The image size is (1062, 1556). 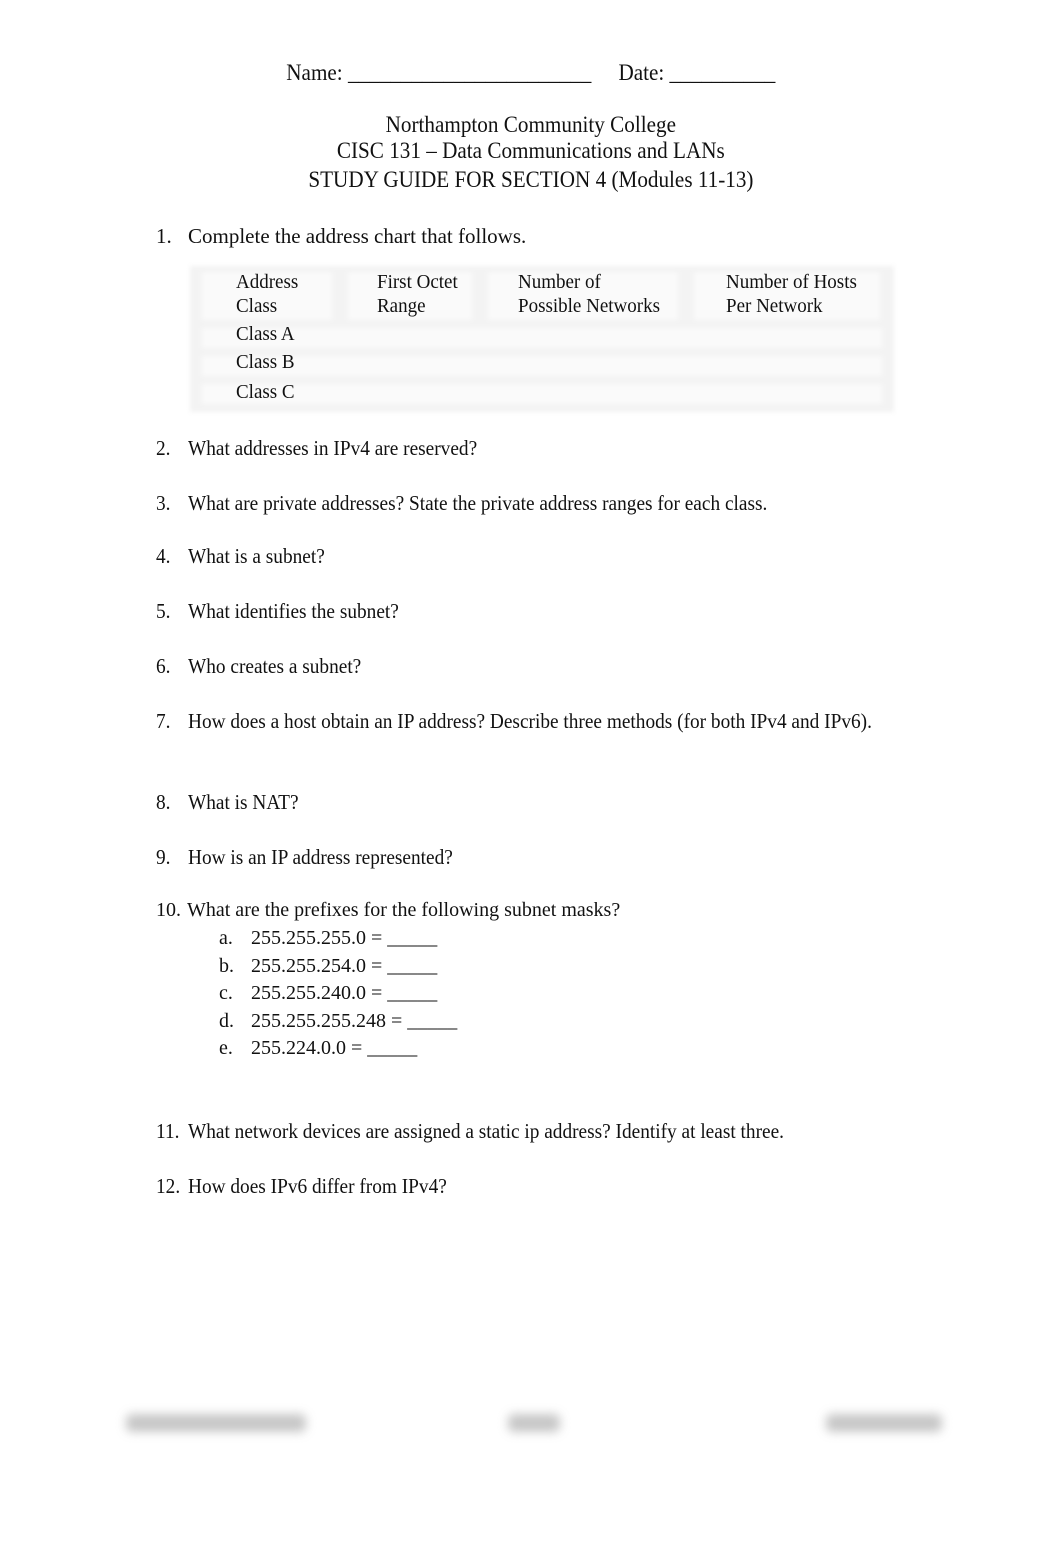 What do you see at coordinates (243, 802) in the screenshot?
I see `question-text: What is NAT?` at bounding box center [243, 802].